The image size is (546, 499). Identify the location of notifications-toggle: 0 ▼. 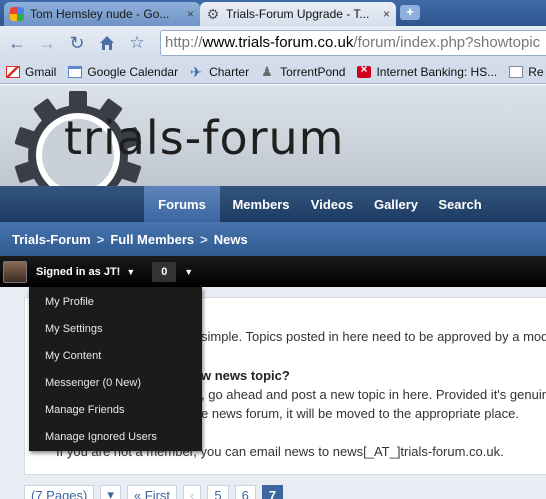
(173, 271).